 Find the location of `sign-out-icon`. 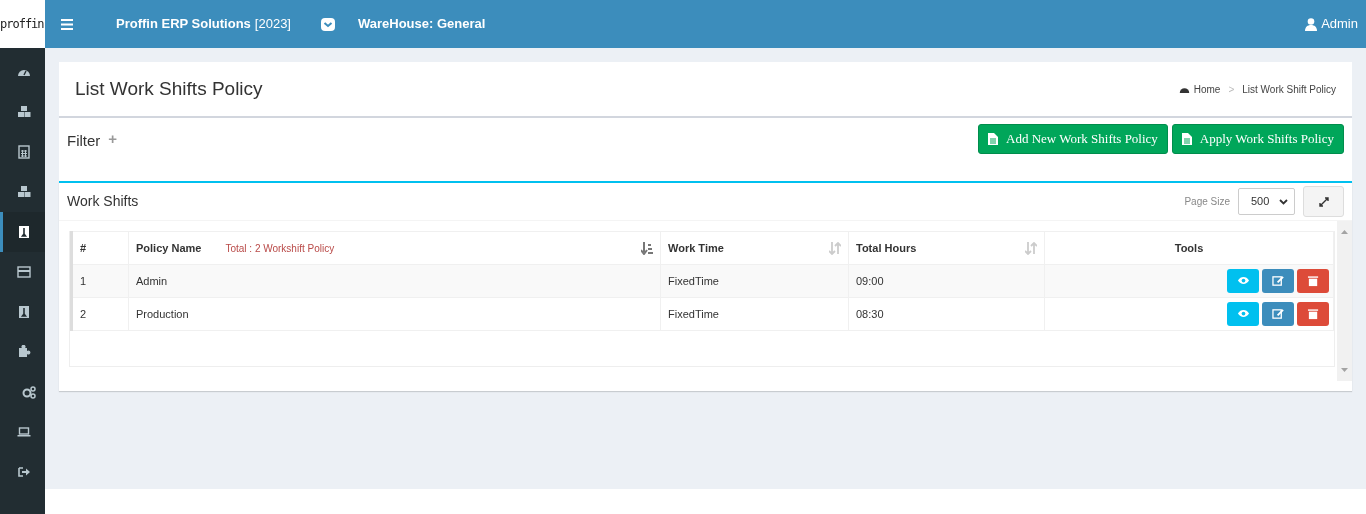

sign-out-icon is located at coordinates (24, 472).